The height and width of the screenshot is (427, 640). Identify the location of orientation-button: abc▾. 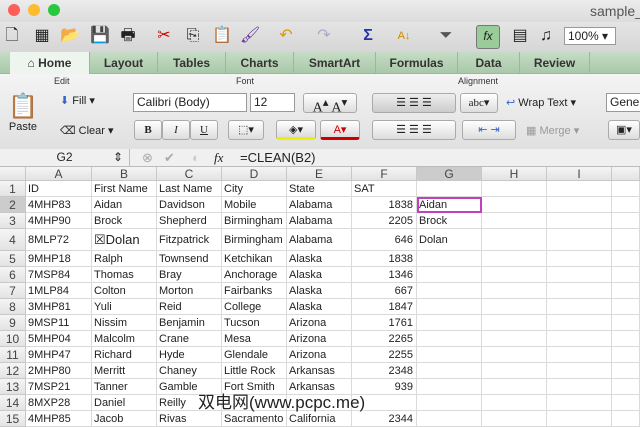
(479, 103).